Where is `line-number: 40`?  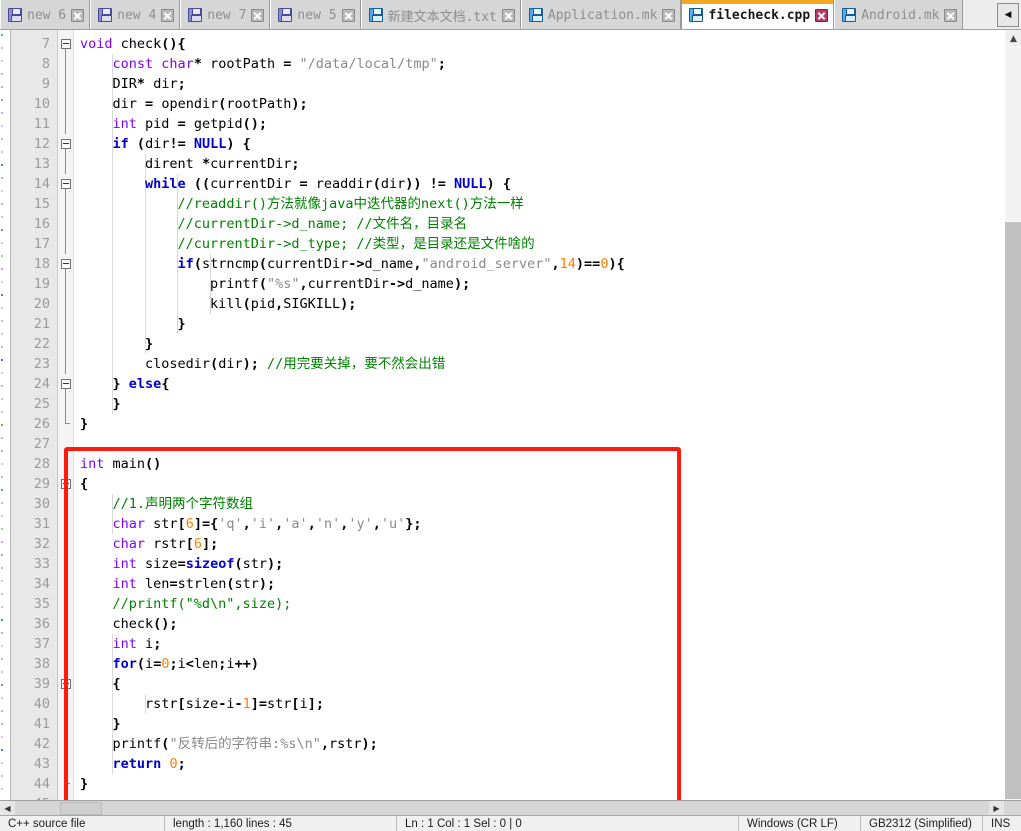
line-number: 40 is located at coordinates (41, 704).